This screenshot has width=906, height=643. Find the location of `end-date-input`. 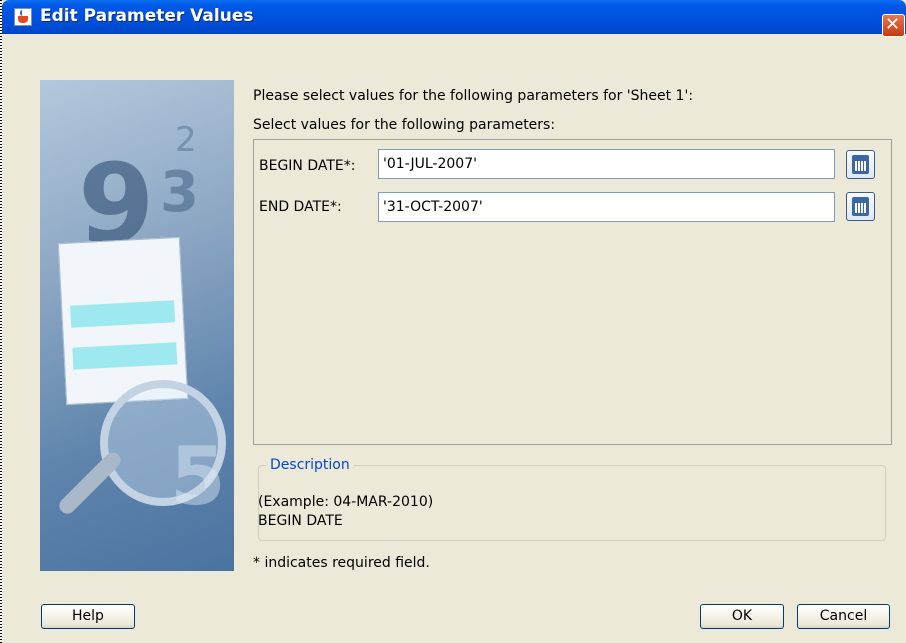

end-date-input is located at coordinates (606, 207).